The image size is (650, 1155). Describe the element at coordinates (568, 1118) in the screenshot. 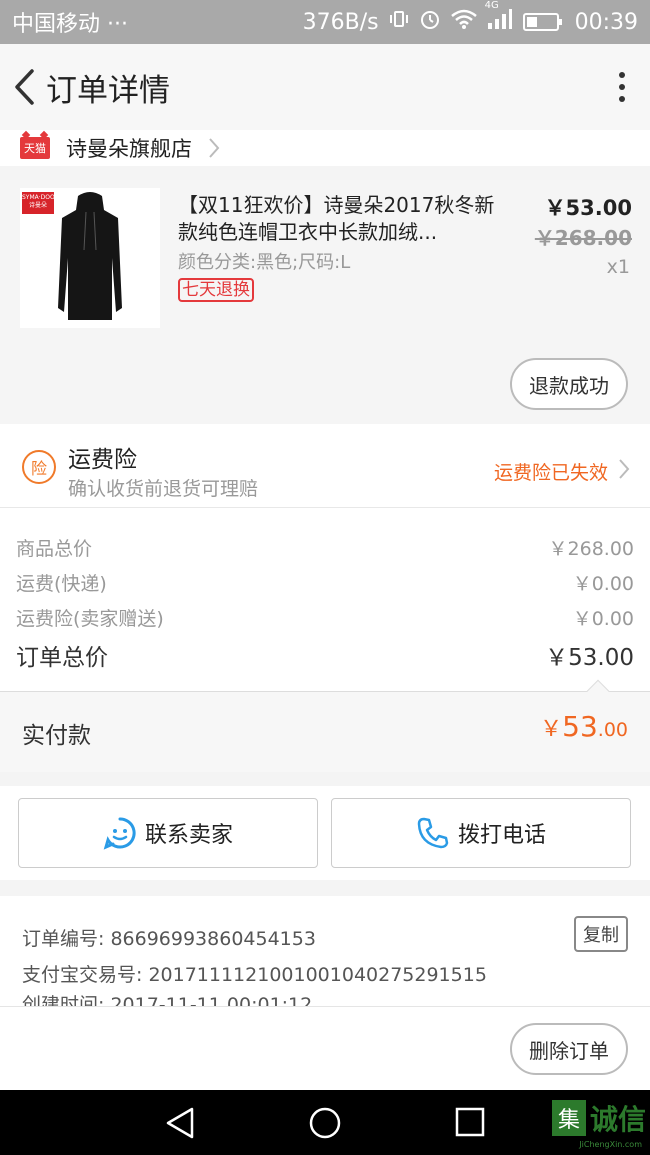

I see `watermark-box: 集` at that location.